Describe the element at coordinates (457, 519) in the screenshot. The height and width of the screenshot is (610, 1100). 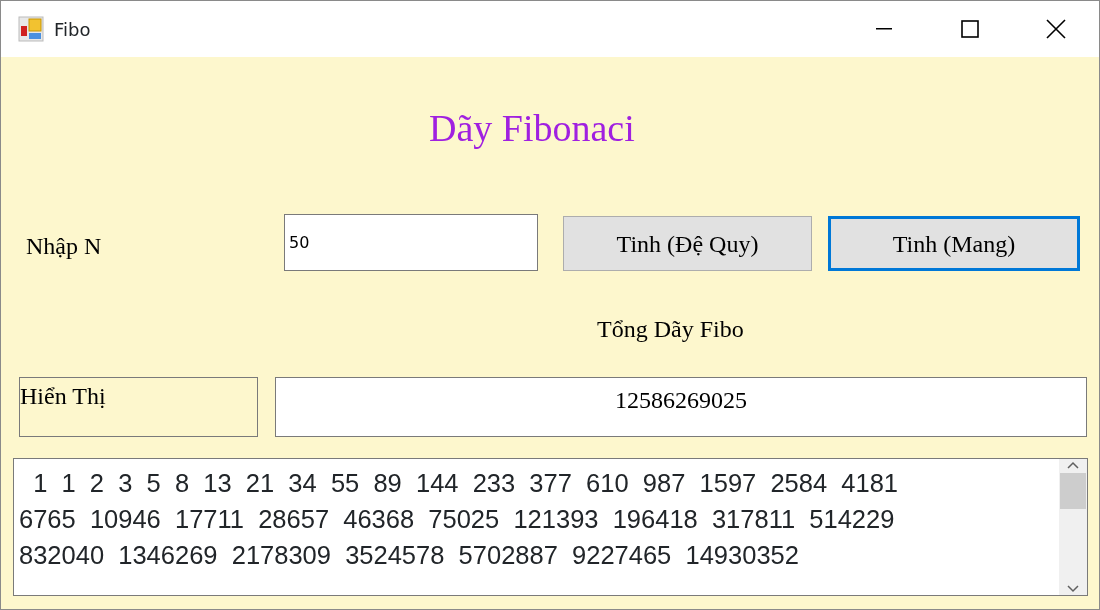
I see `output-line: 6765 10946 17711 28657 46368 75025 121393 196418 317811 514229` at that location.